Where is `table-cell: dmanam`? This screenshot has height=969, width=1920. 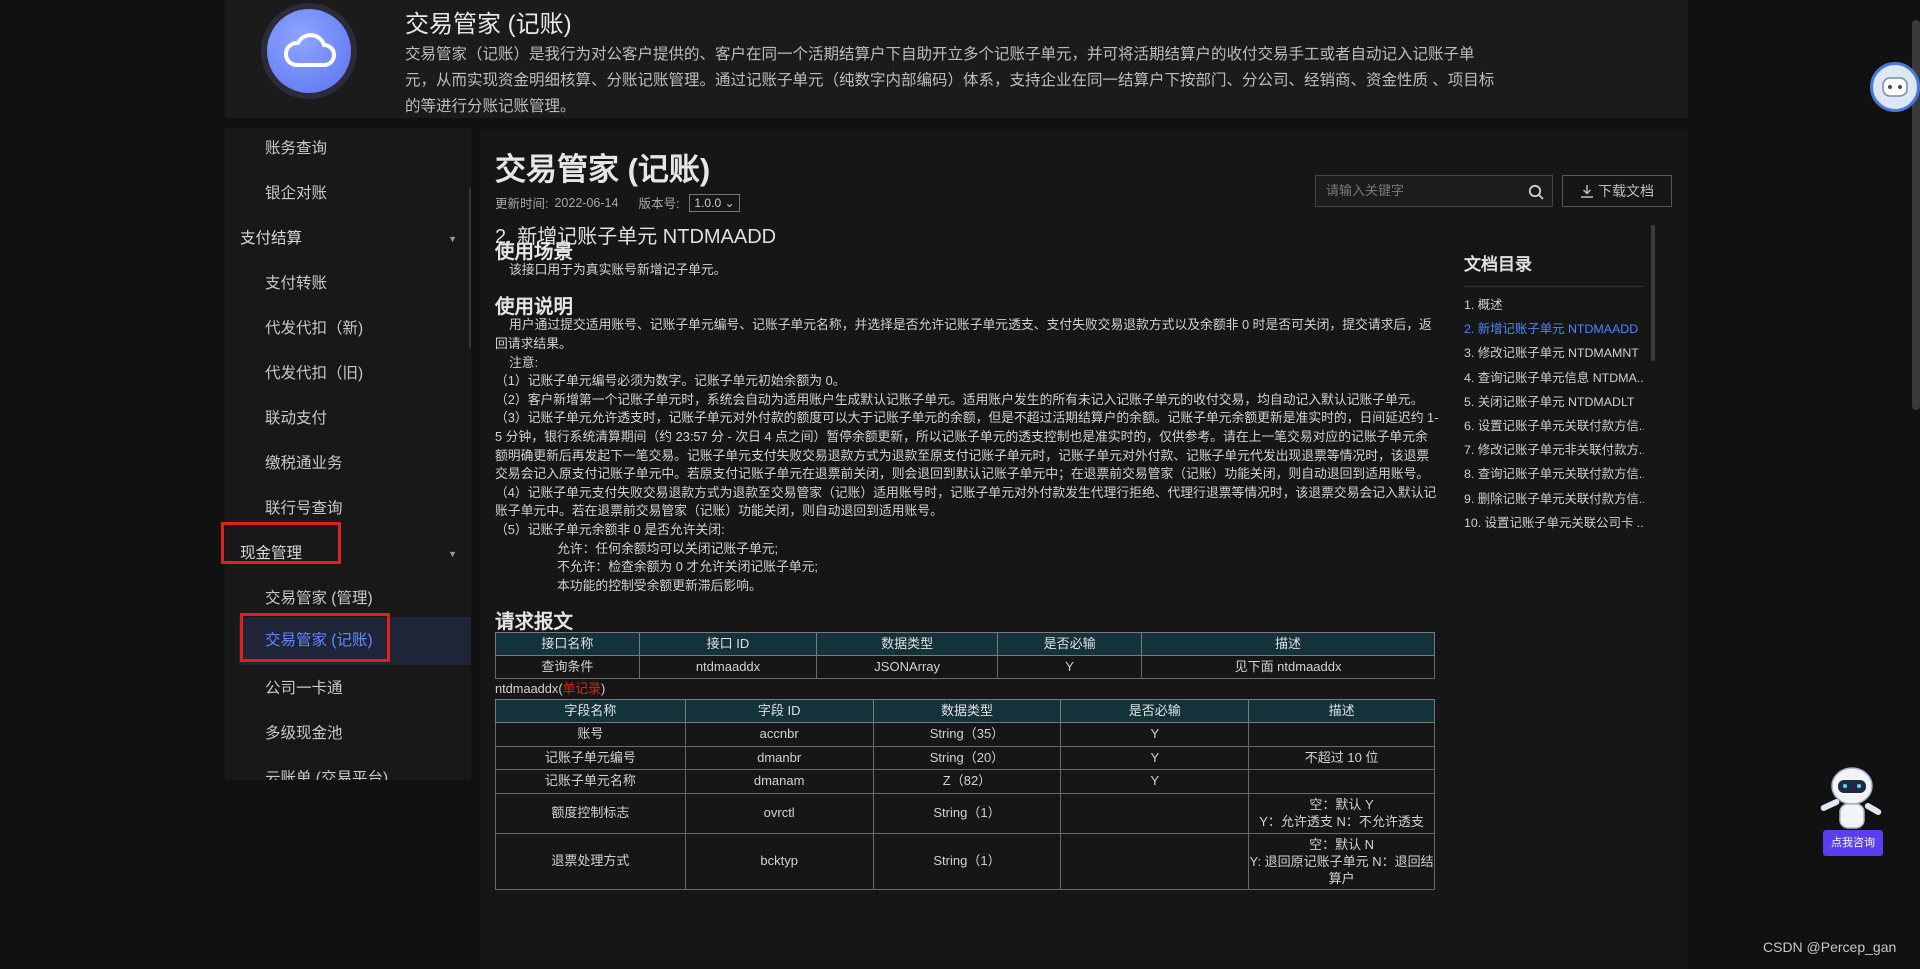 table-cell: dmanam is located at coordinates (779, 781).